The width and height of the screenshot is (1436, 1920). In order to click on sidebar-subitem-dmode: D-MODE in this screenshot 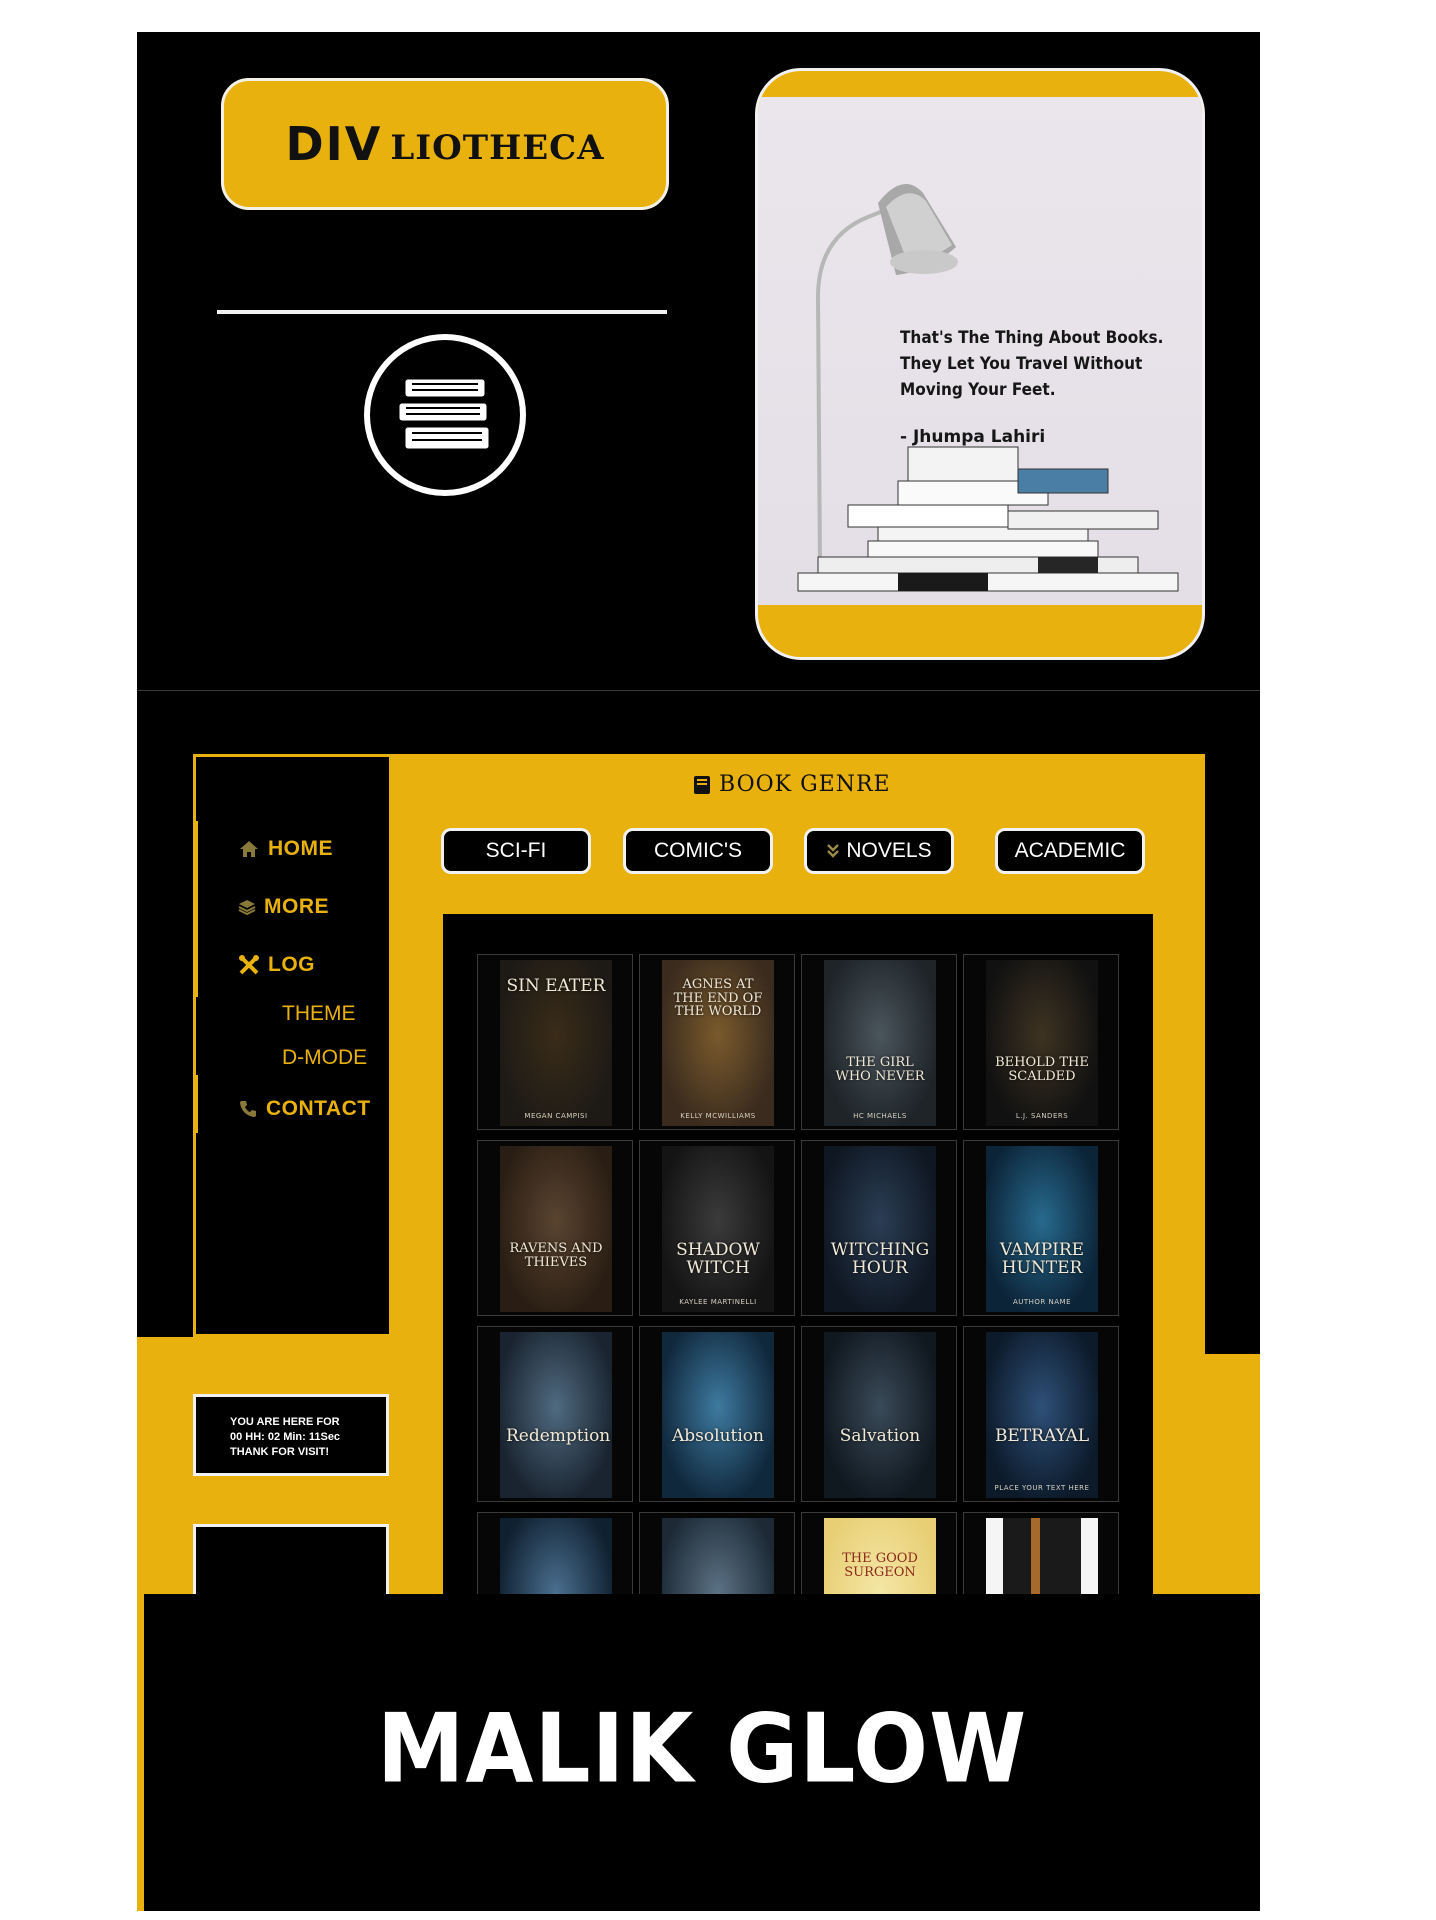, I will do `click(324, 1058)`.